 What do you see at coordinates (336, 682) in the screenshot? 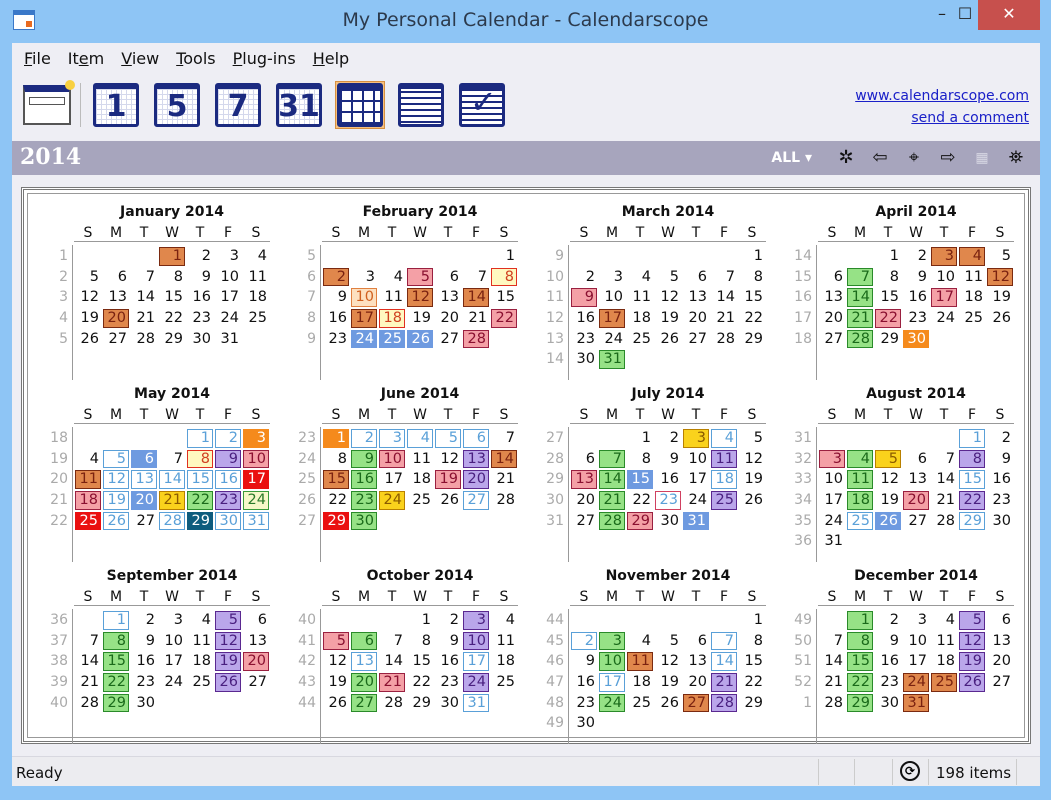
I see `day-cell: 19` at bounding box center [336, 682].